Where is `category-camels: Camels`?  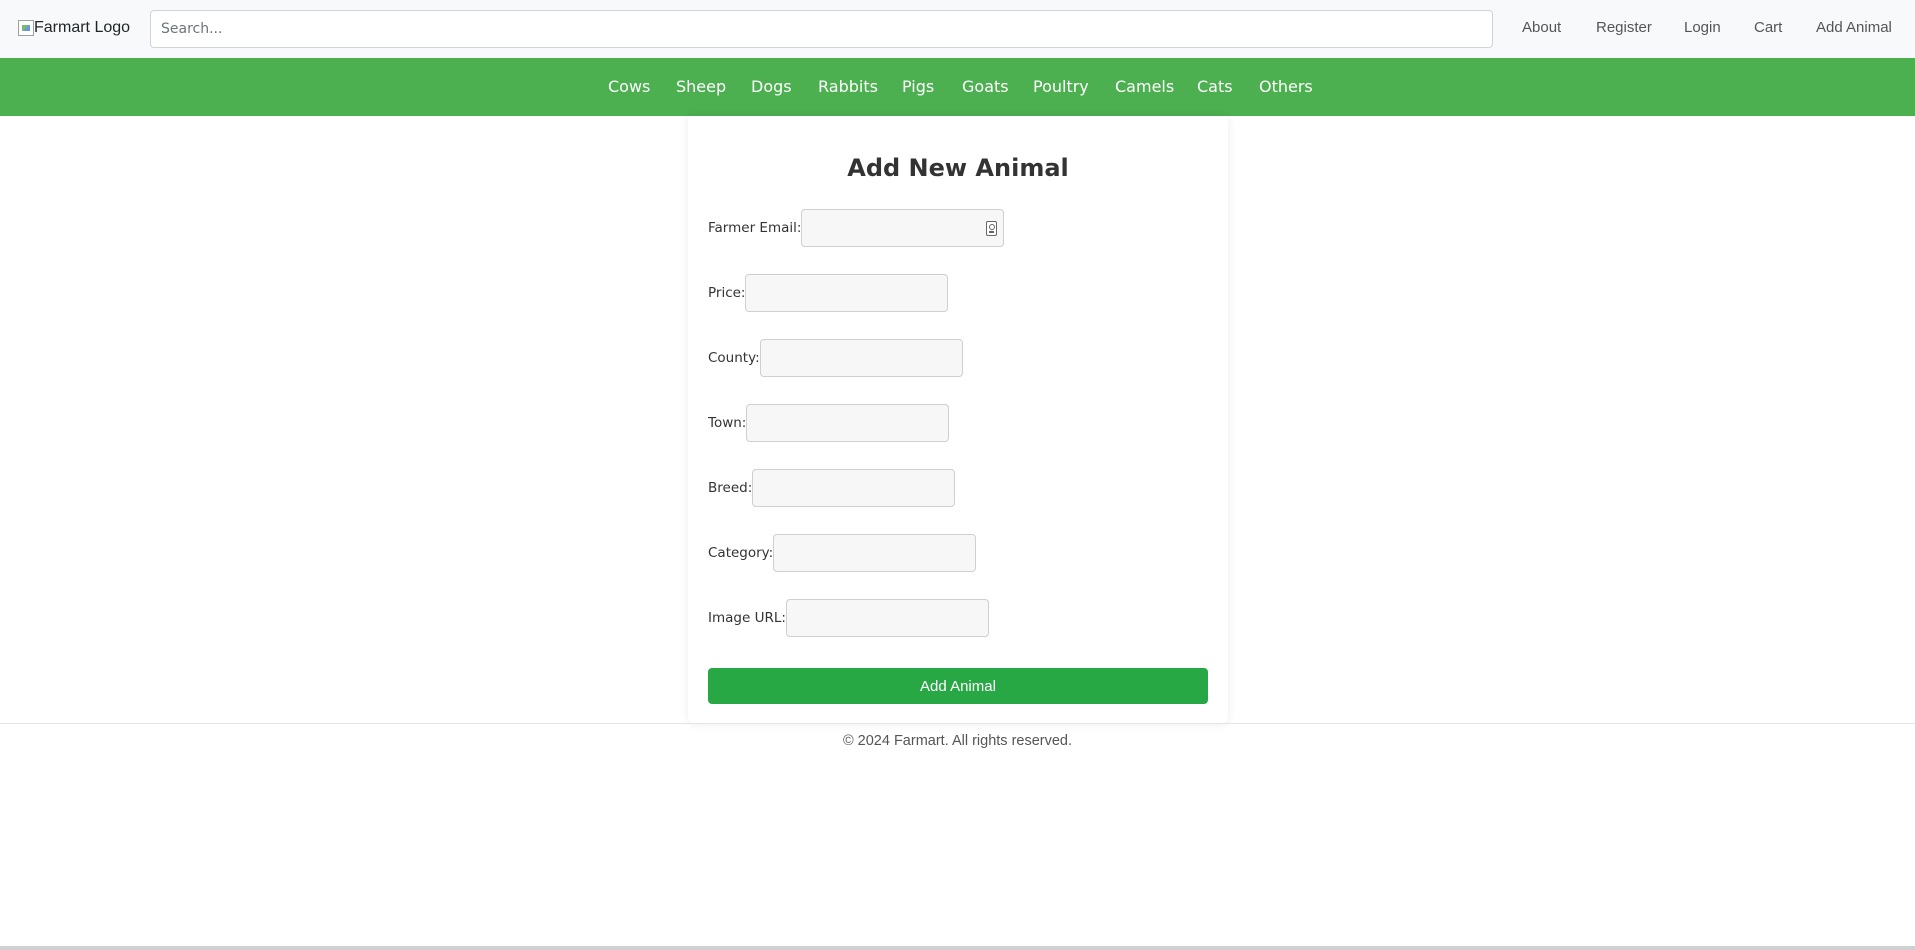 category-camels: Camels is located at coordinates (1144, 86).